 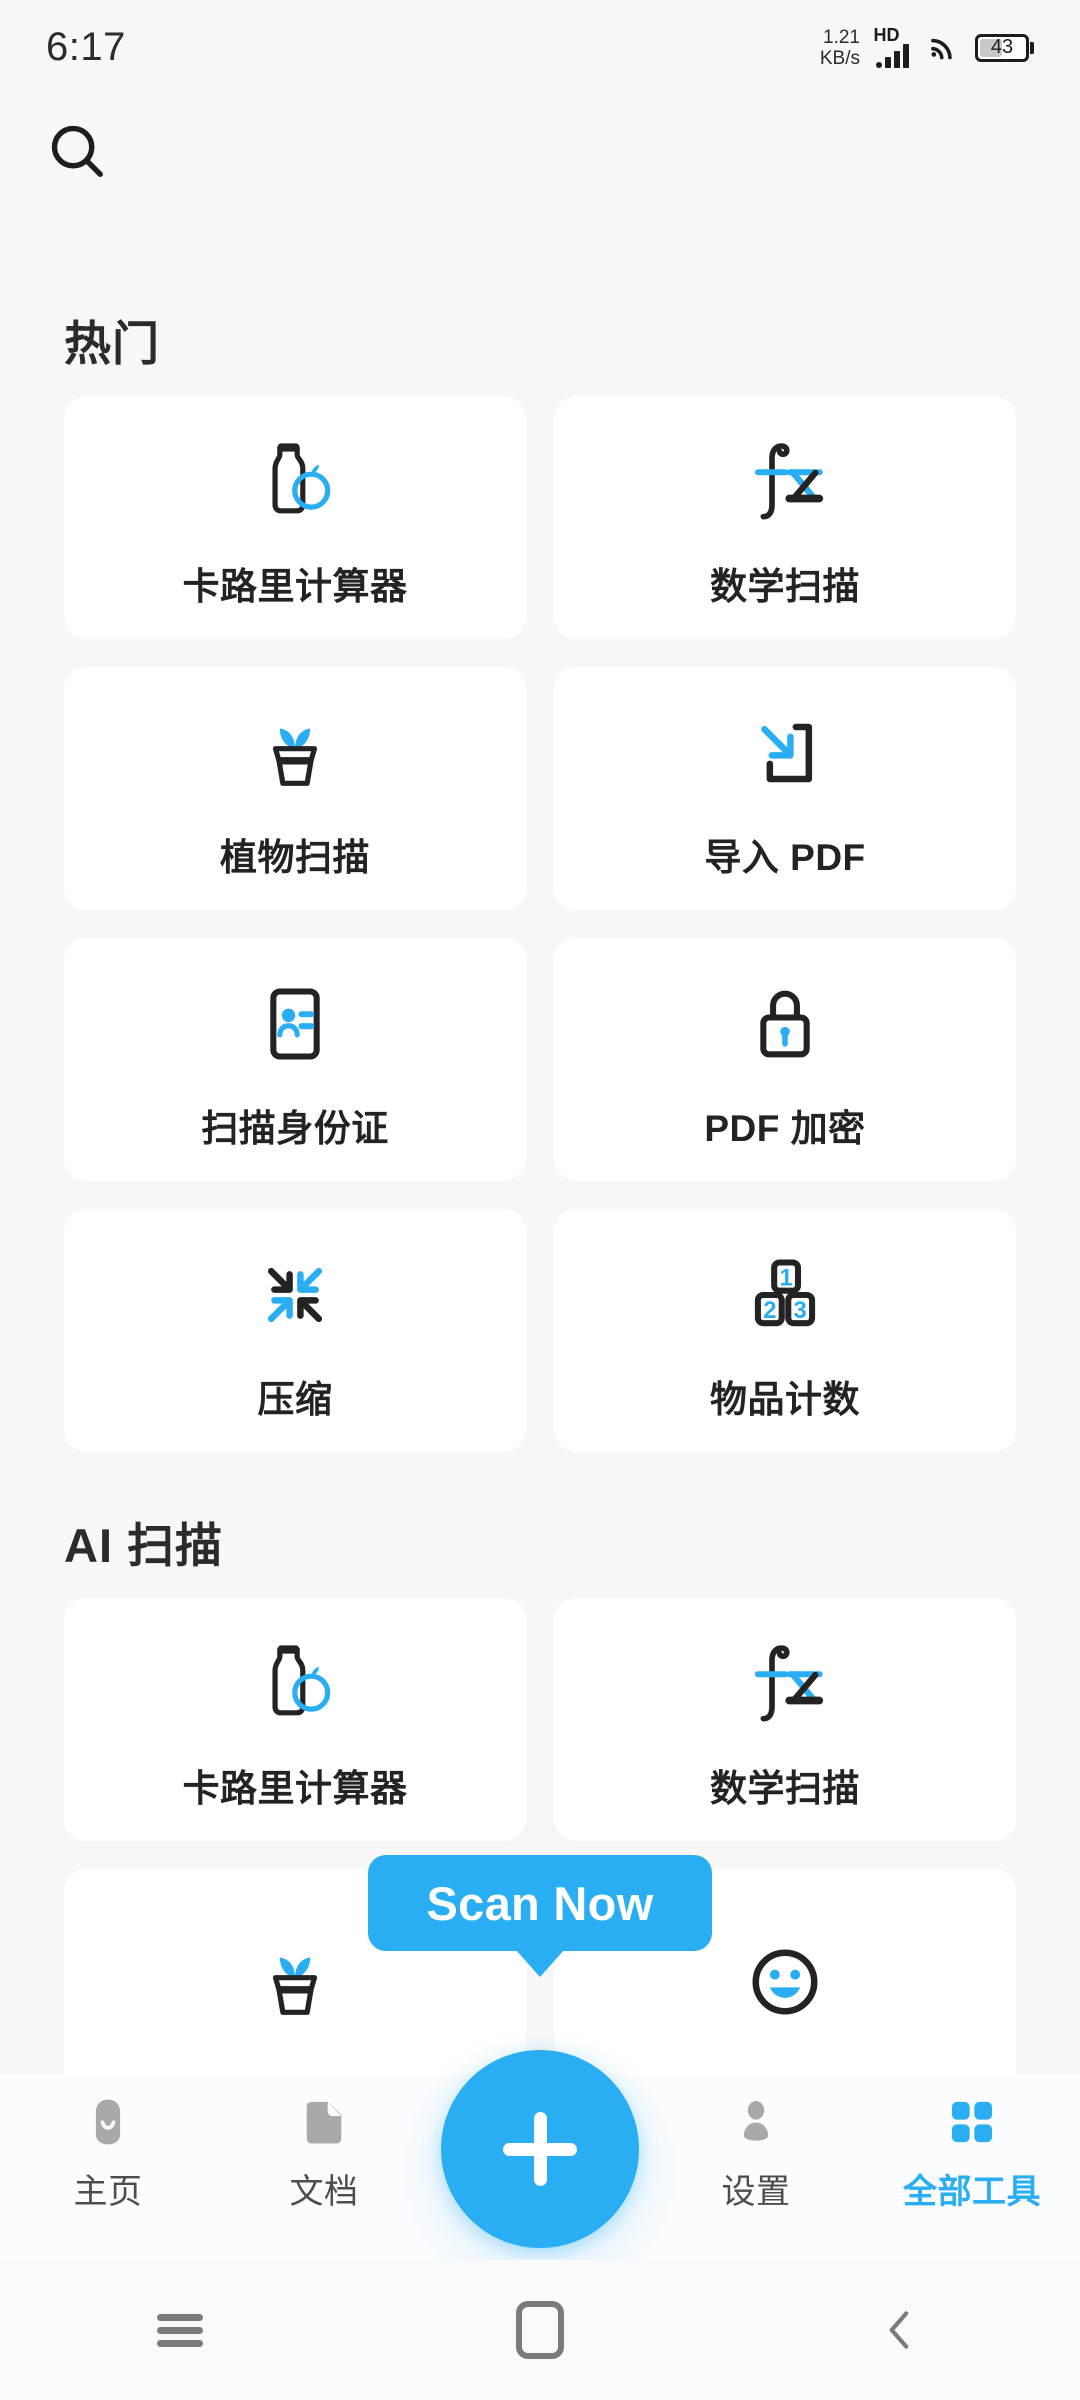 What do you see at coordinates (800, 1309) in the screenshot?
I see `svg-text: 3` at bounding box center [800, 1309].